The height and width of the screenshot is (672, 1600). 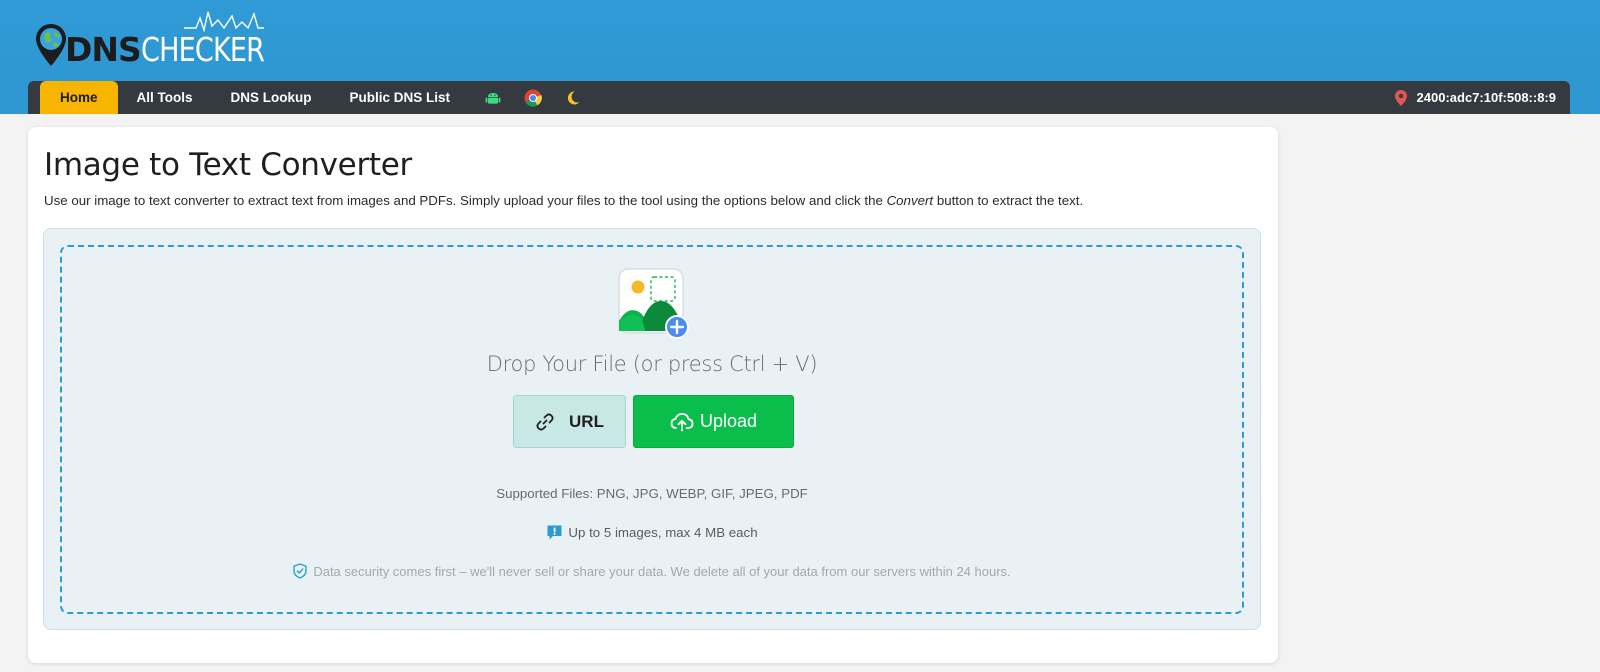 I want to click on url-button: URL, so click(x=569, y=421).